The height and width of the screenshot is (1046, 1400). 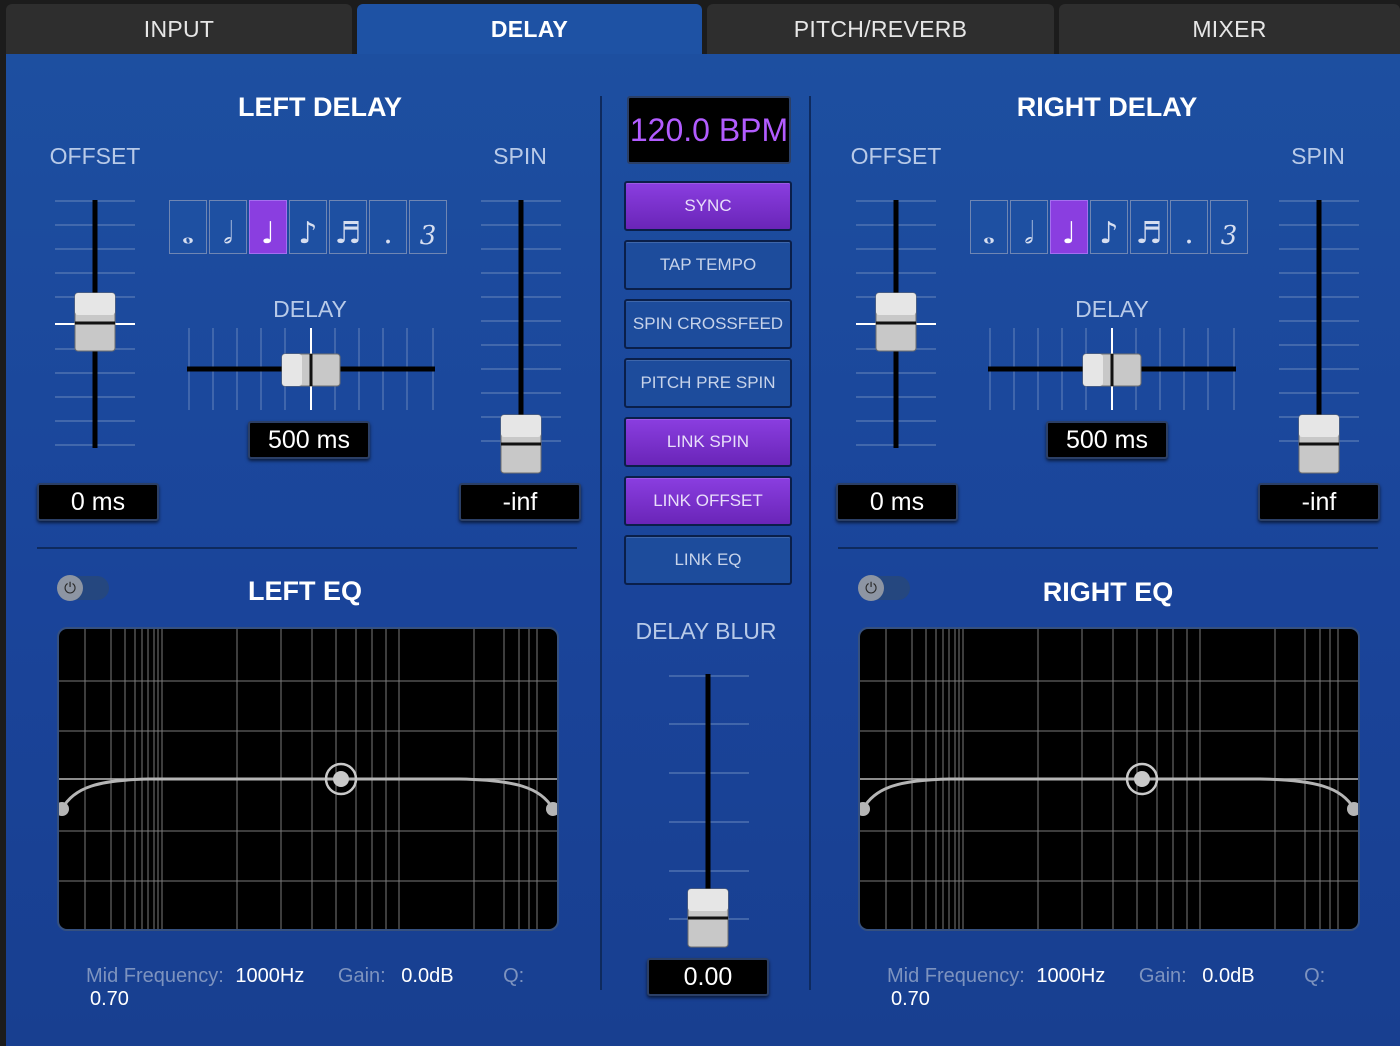 I want to click on left-q-value: 0.70, so click(x=109, y=999).